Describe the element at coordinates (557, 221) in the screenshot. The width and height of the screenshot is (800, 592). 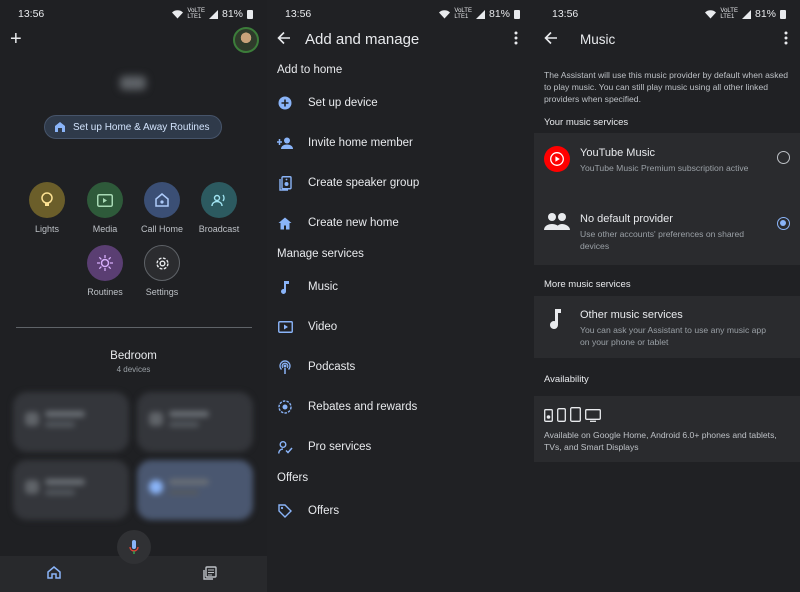
I see `people-icon` at that location.